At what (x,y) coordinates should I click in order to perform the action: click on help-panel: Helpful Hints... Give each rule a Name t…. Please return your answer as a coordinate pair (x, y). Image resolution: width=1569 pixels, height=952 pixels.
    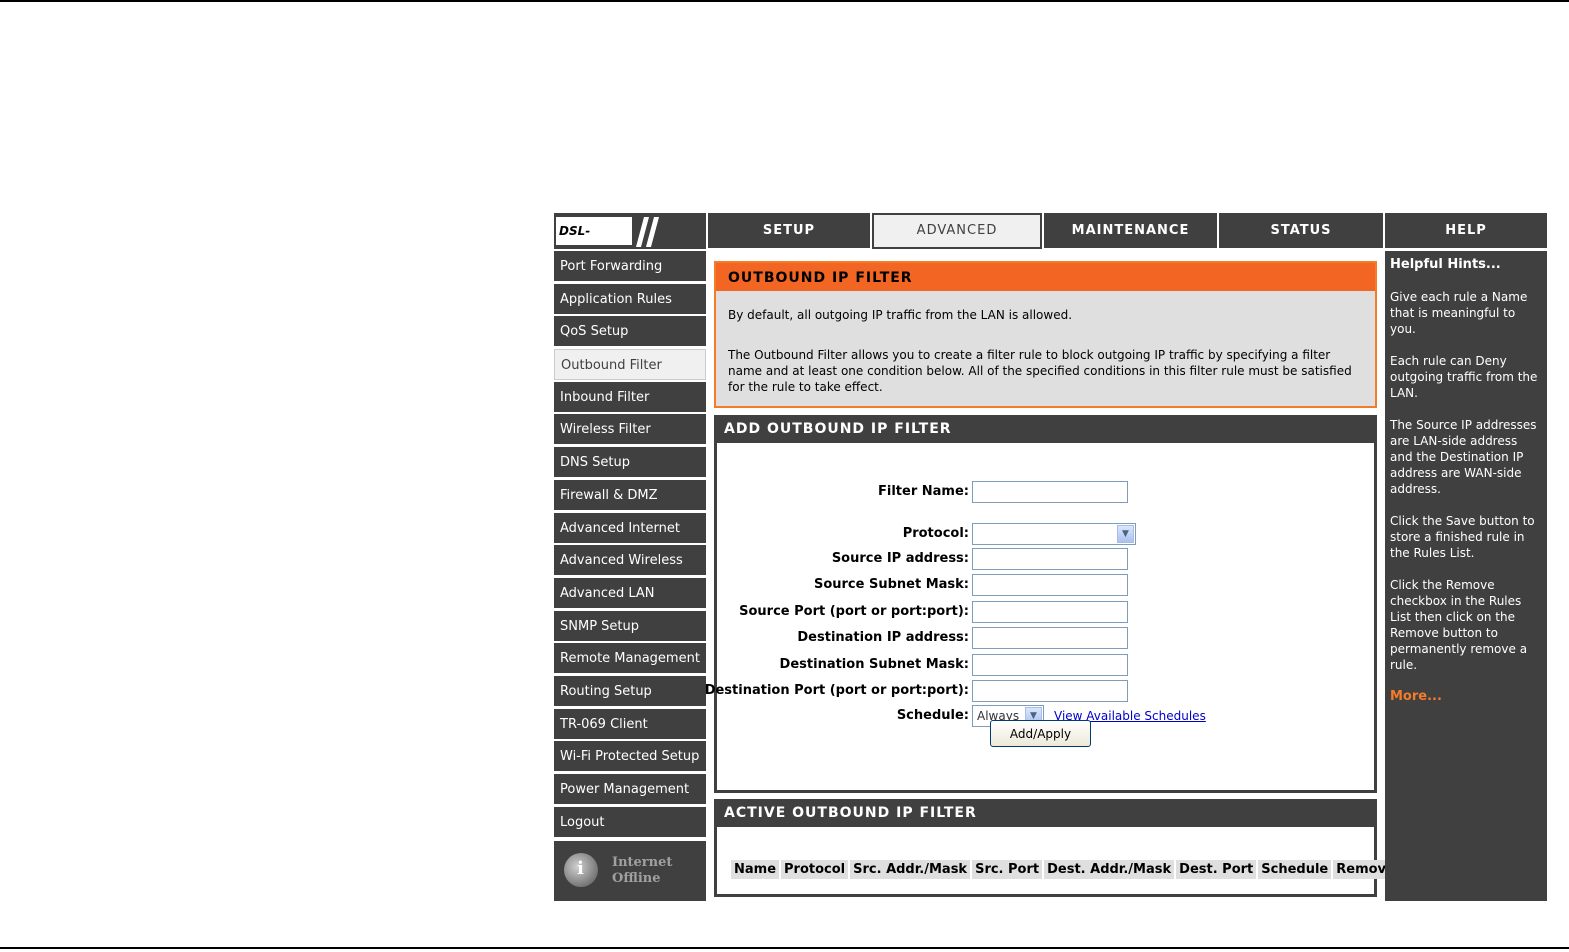
    Looking at the image, I should click on (1466, 576).